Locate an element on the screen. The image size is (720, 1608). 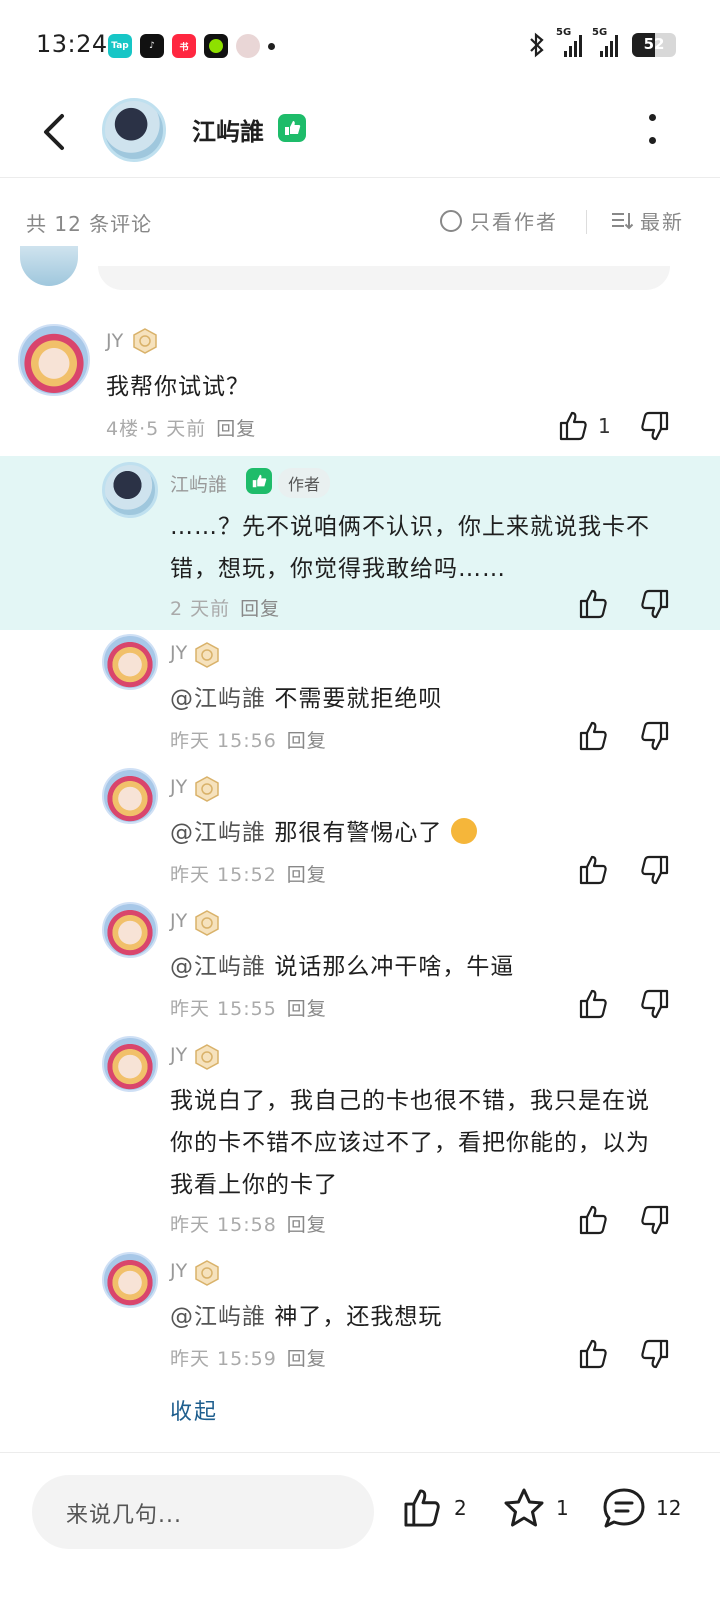
post-like-count: 2 is located at coordinates (460, 1508).